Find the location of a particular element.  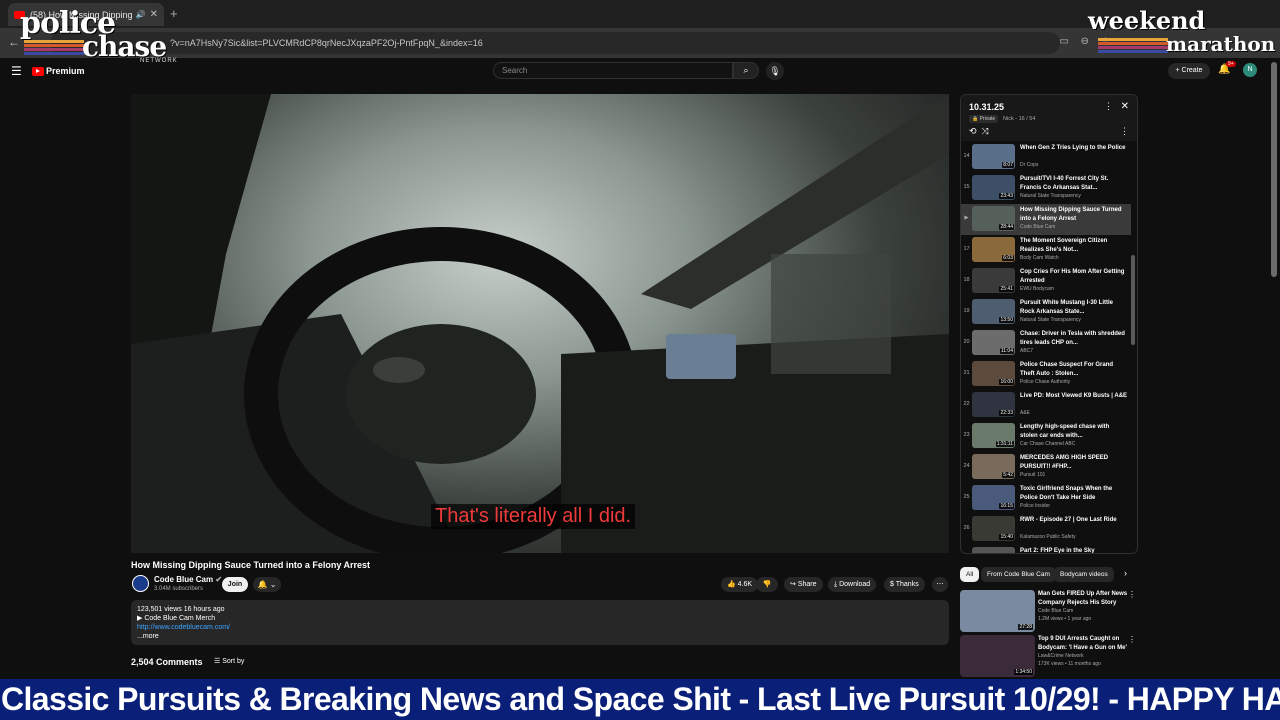

more-link: ...more is located at coordinates (540, 636).